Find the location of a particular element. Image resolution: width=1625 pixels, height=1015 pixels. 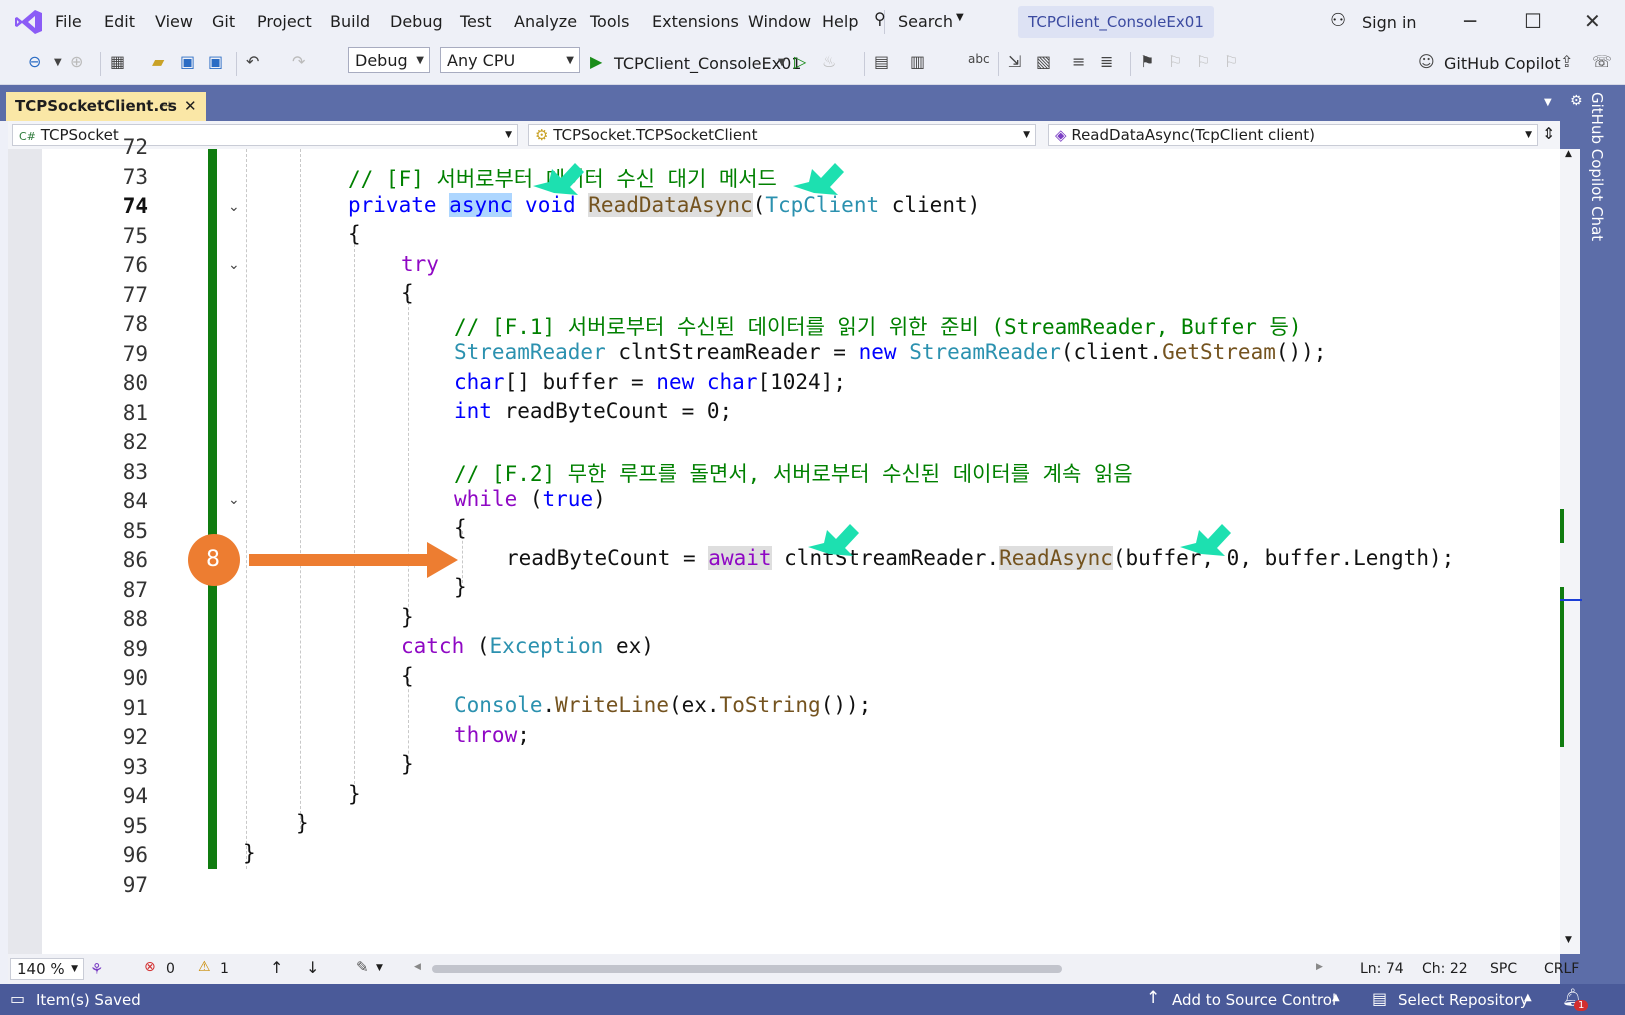

open-folder-icon: ▰ is located at coordinates (158, 64).